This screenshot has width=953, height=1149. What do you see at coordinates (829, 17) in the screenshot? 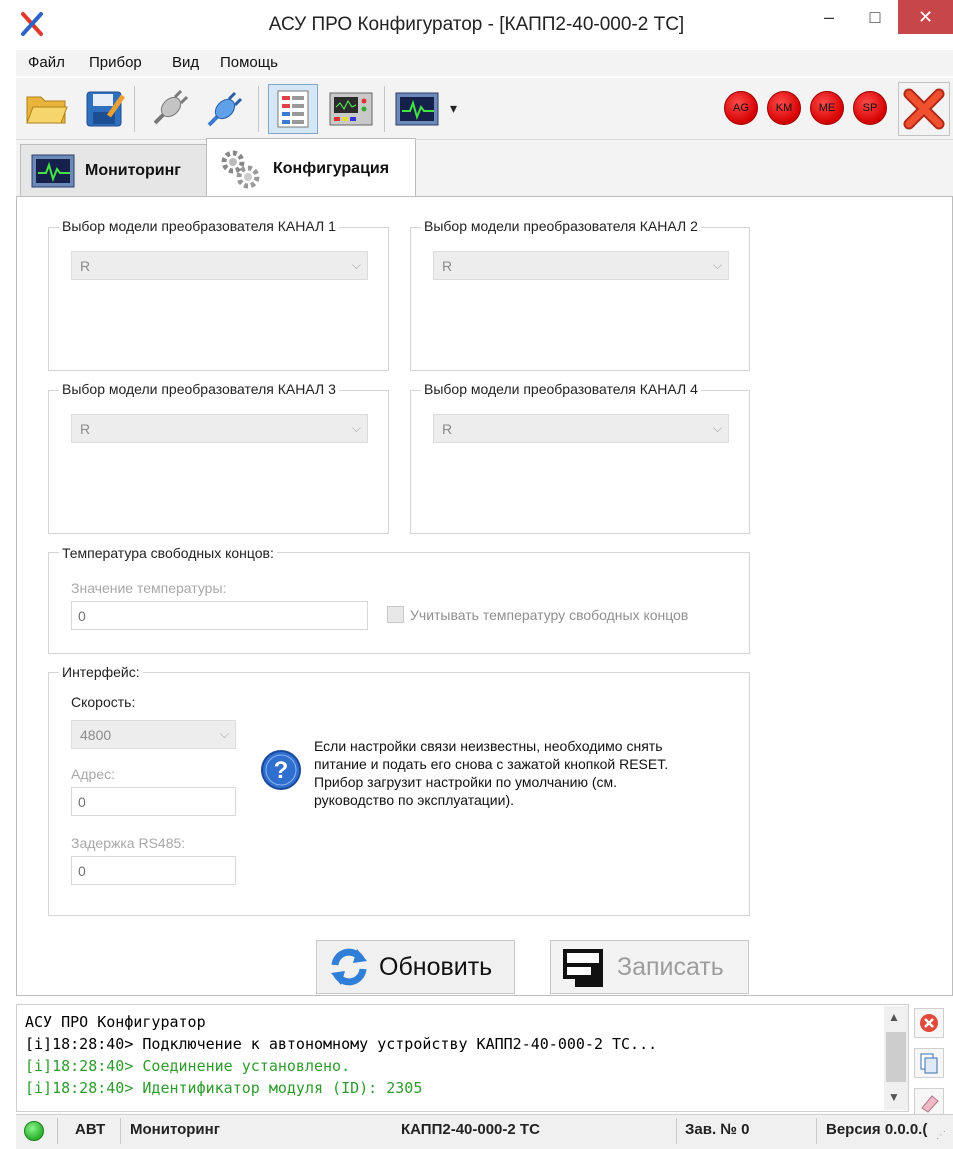
I see `minimize-button: –` at bounding box center [829, 17].